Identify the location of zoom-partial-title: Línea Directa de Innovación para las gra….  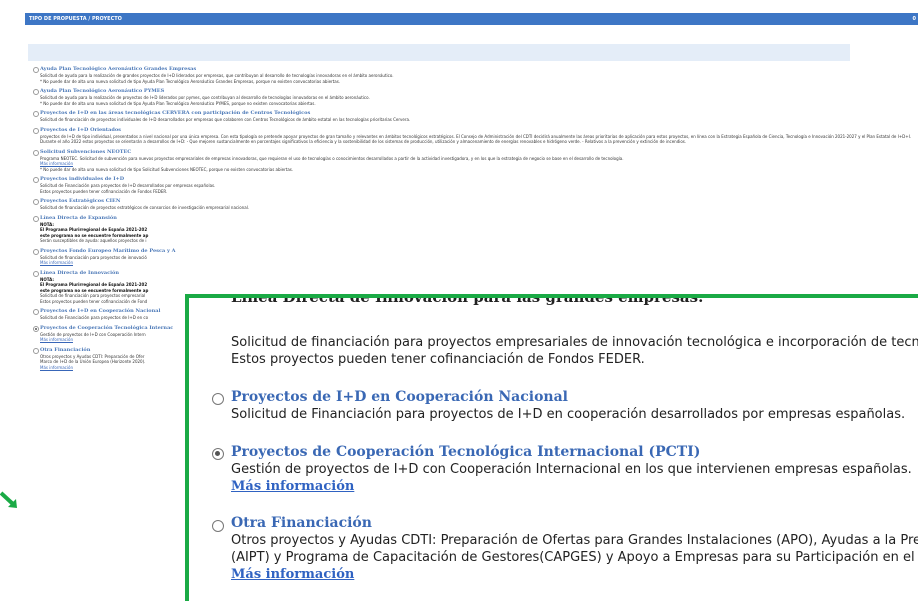
(467, 300).